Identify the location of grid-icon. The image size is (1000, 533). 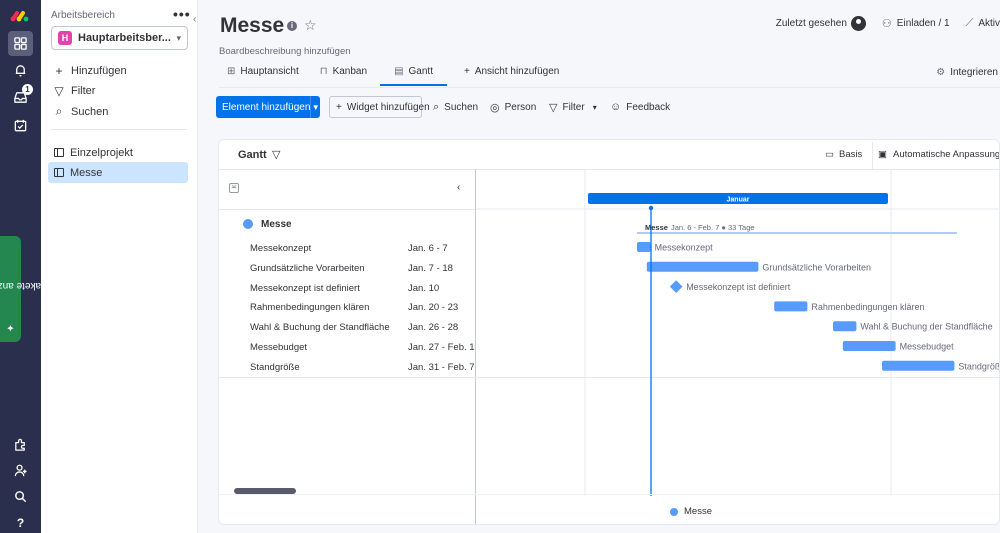
(20, 43).